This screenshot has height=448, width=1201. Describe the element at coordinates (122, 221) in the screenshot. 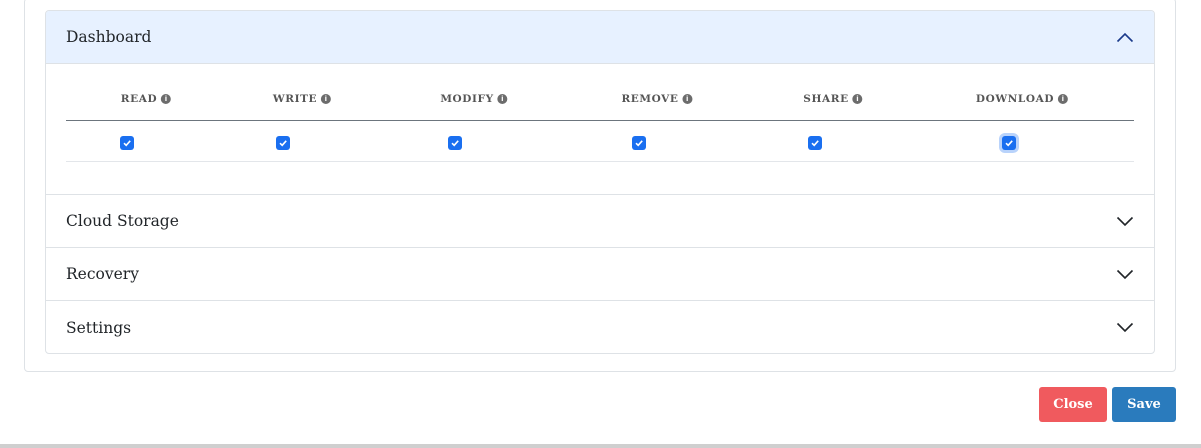

I see `accordion-title: Cloud Storage` at that location.